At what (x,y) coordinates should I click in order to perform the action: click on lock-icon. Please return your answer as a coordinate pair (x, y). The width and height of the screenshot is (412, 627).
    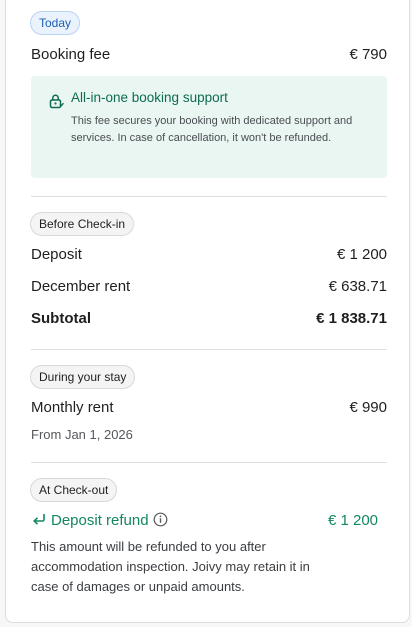
    Looking at the image, I should click on (56, 101).